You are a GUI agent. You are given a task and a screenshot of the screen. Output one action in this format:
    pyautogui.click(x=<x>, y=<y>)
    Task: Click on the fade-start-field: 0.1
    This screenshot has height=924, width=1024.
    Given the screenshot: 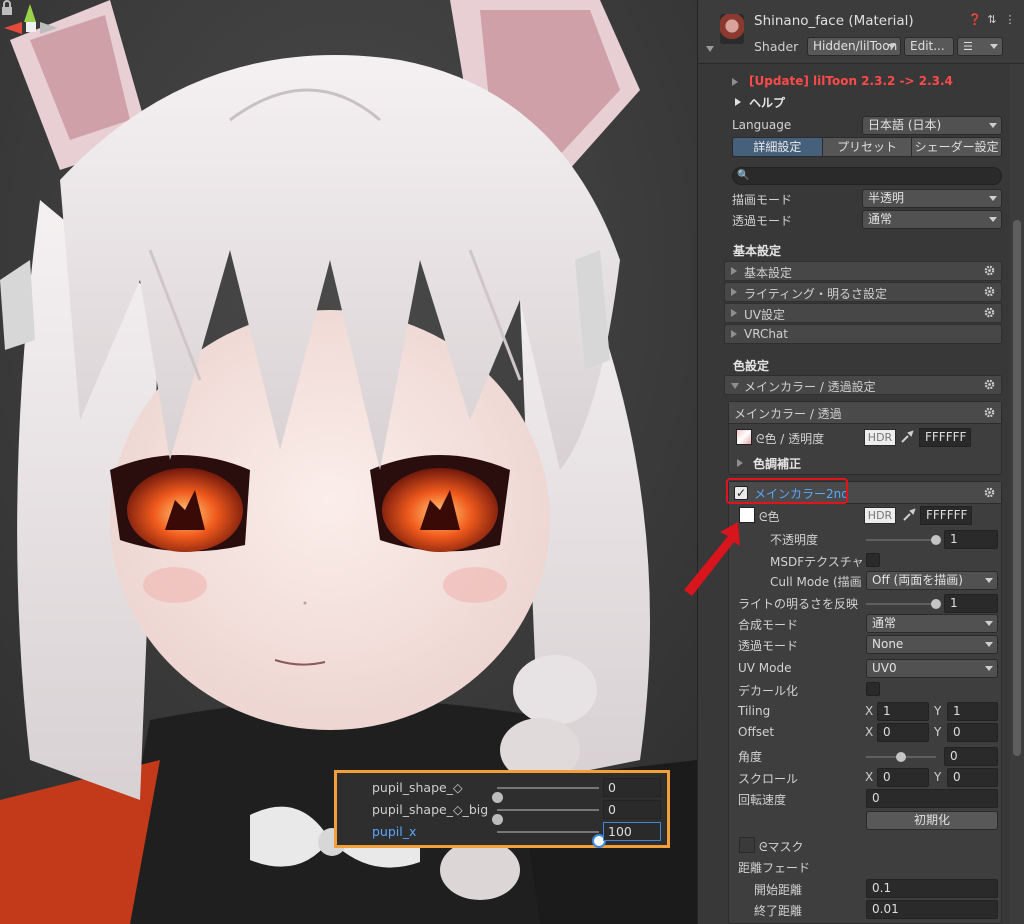 What is the action you would take?
    pyautogui.click(x=932, y=888)
    